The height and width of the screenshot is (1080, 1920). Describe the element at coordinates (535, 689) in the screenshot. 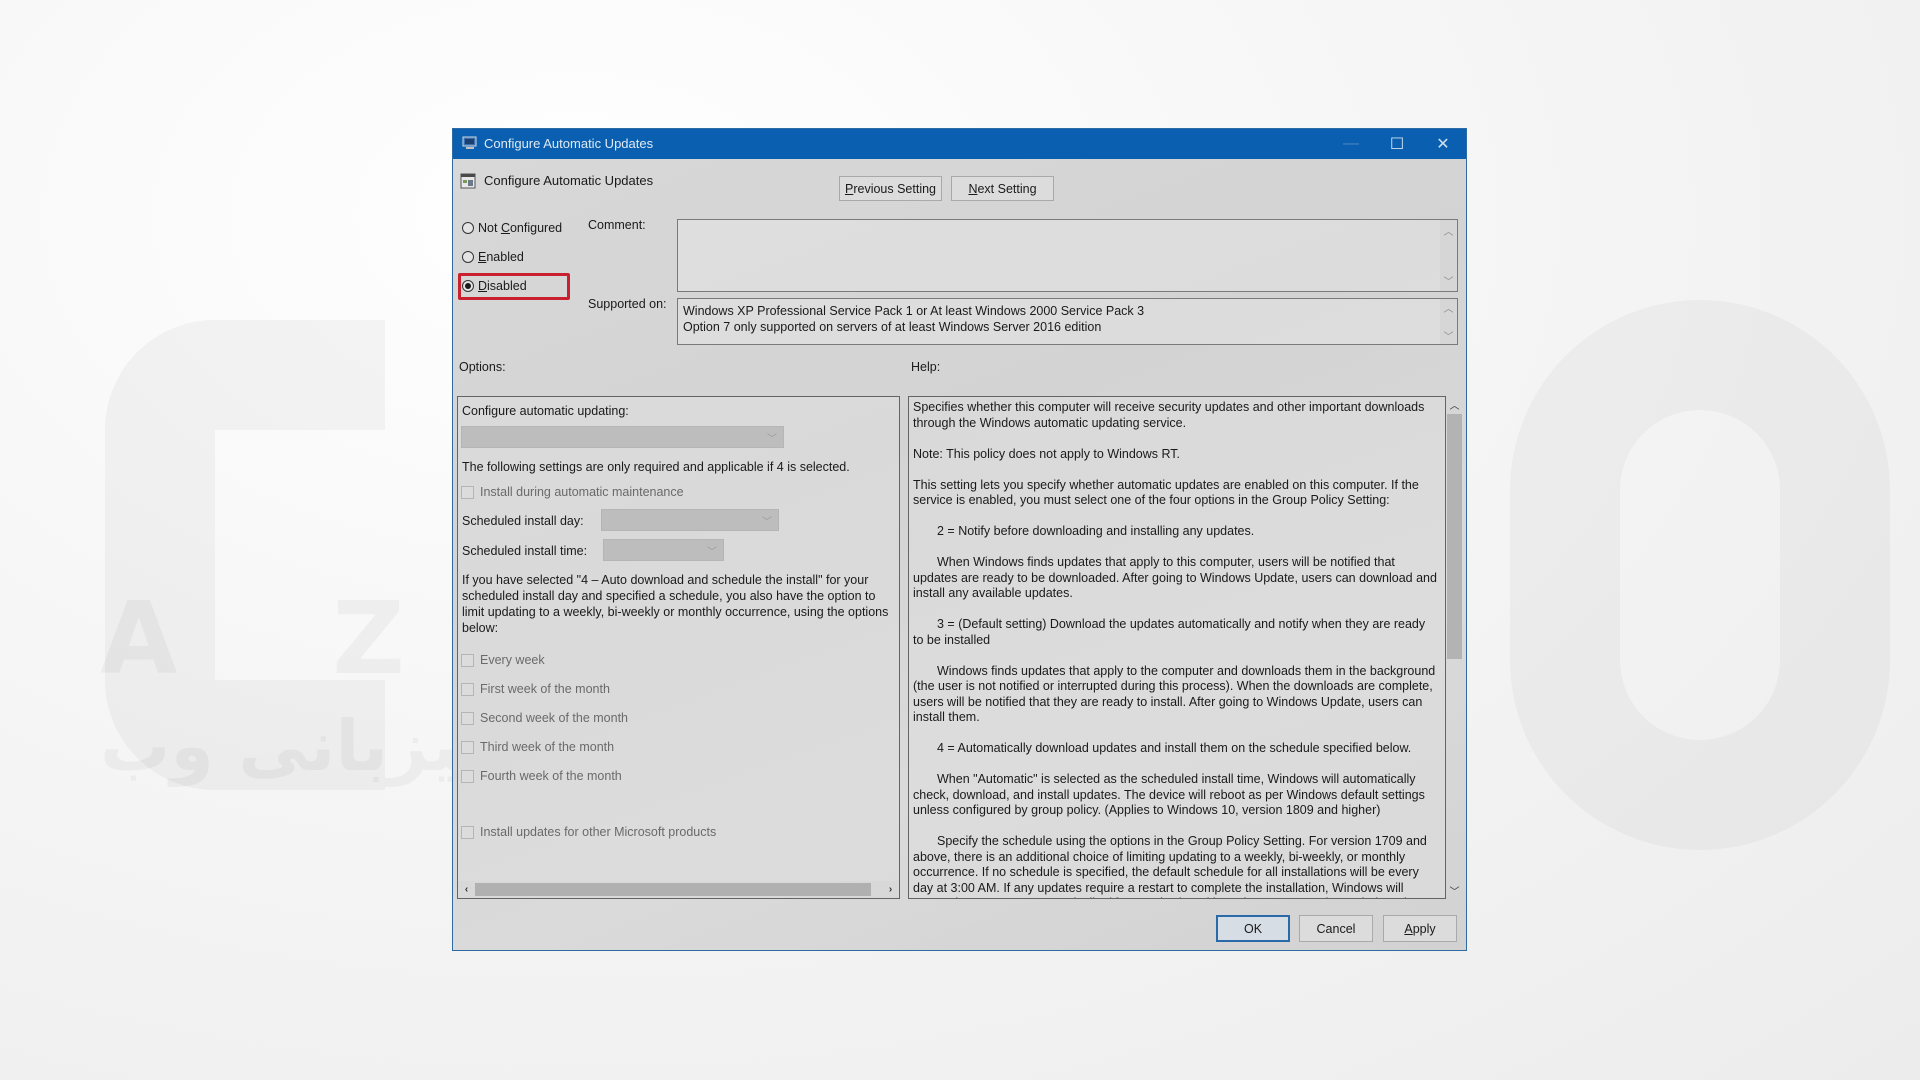

I see `week-option-first-week: First week of the month` at that location.